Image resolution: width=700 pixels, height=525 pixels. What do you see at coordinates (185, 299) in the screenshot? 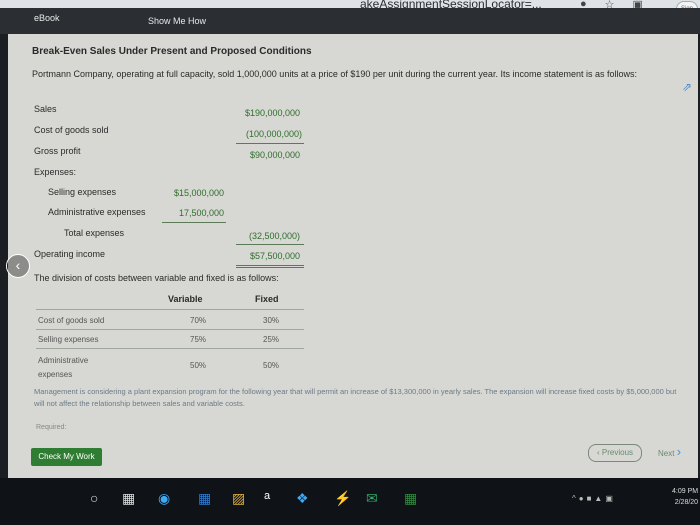
I see `col-variable-header: Variable` at bounding box center [185, 299].